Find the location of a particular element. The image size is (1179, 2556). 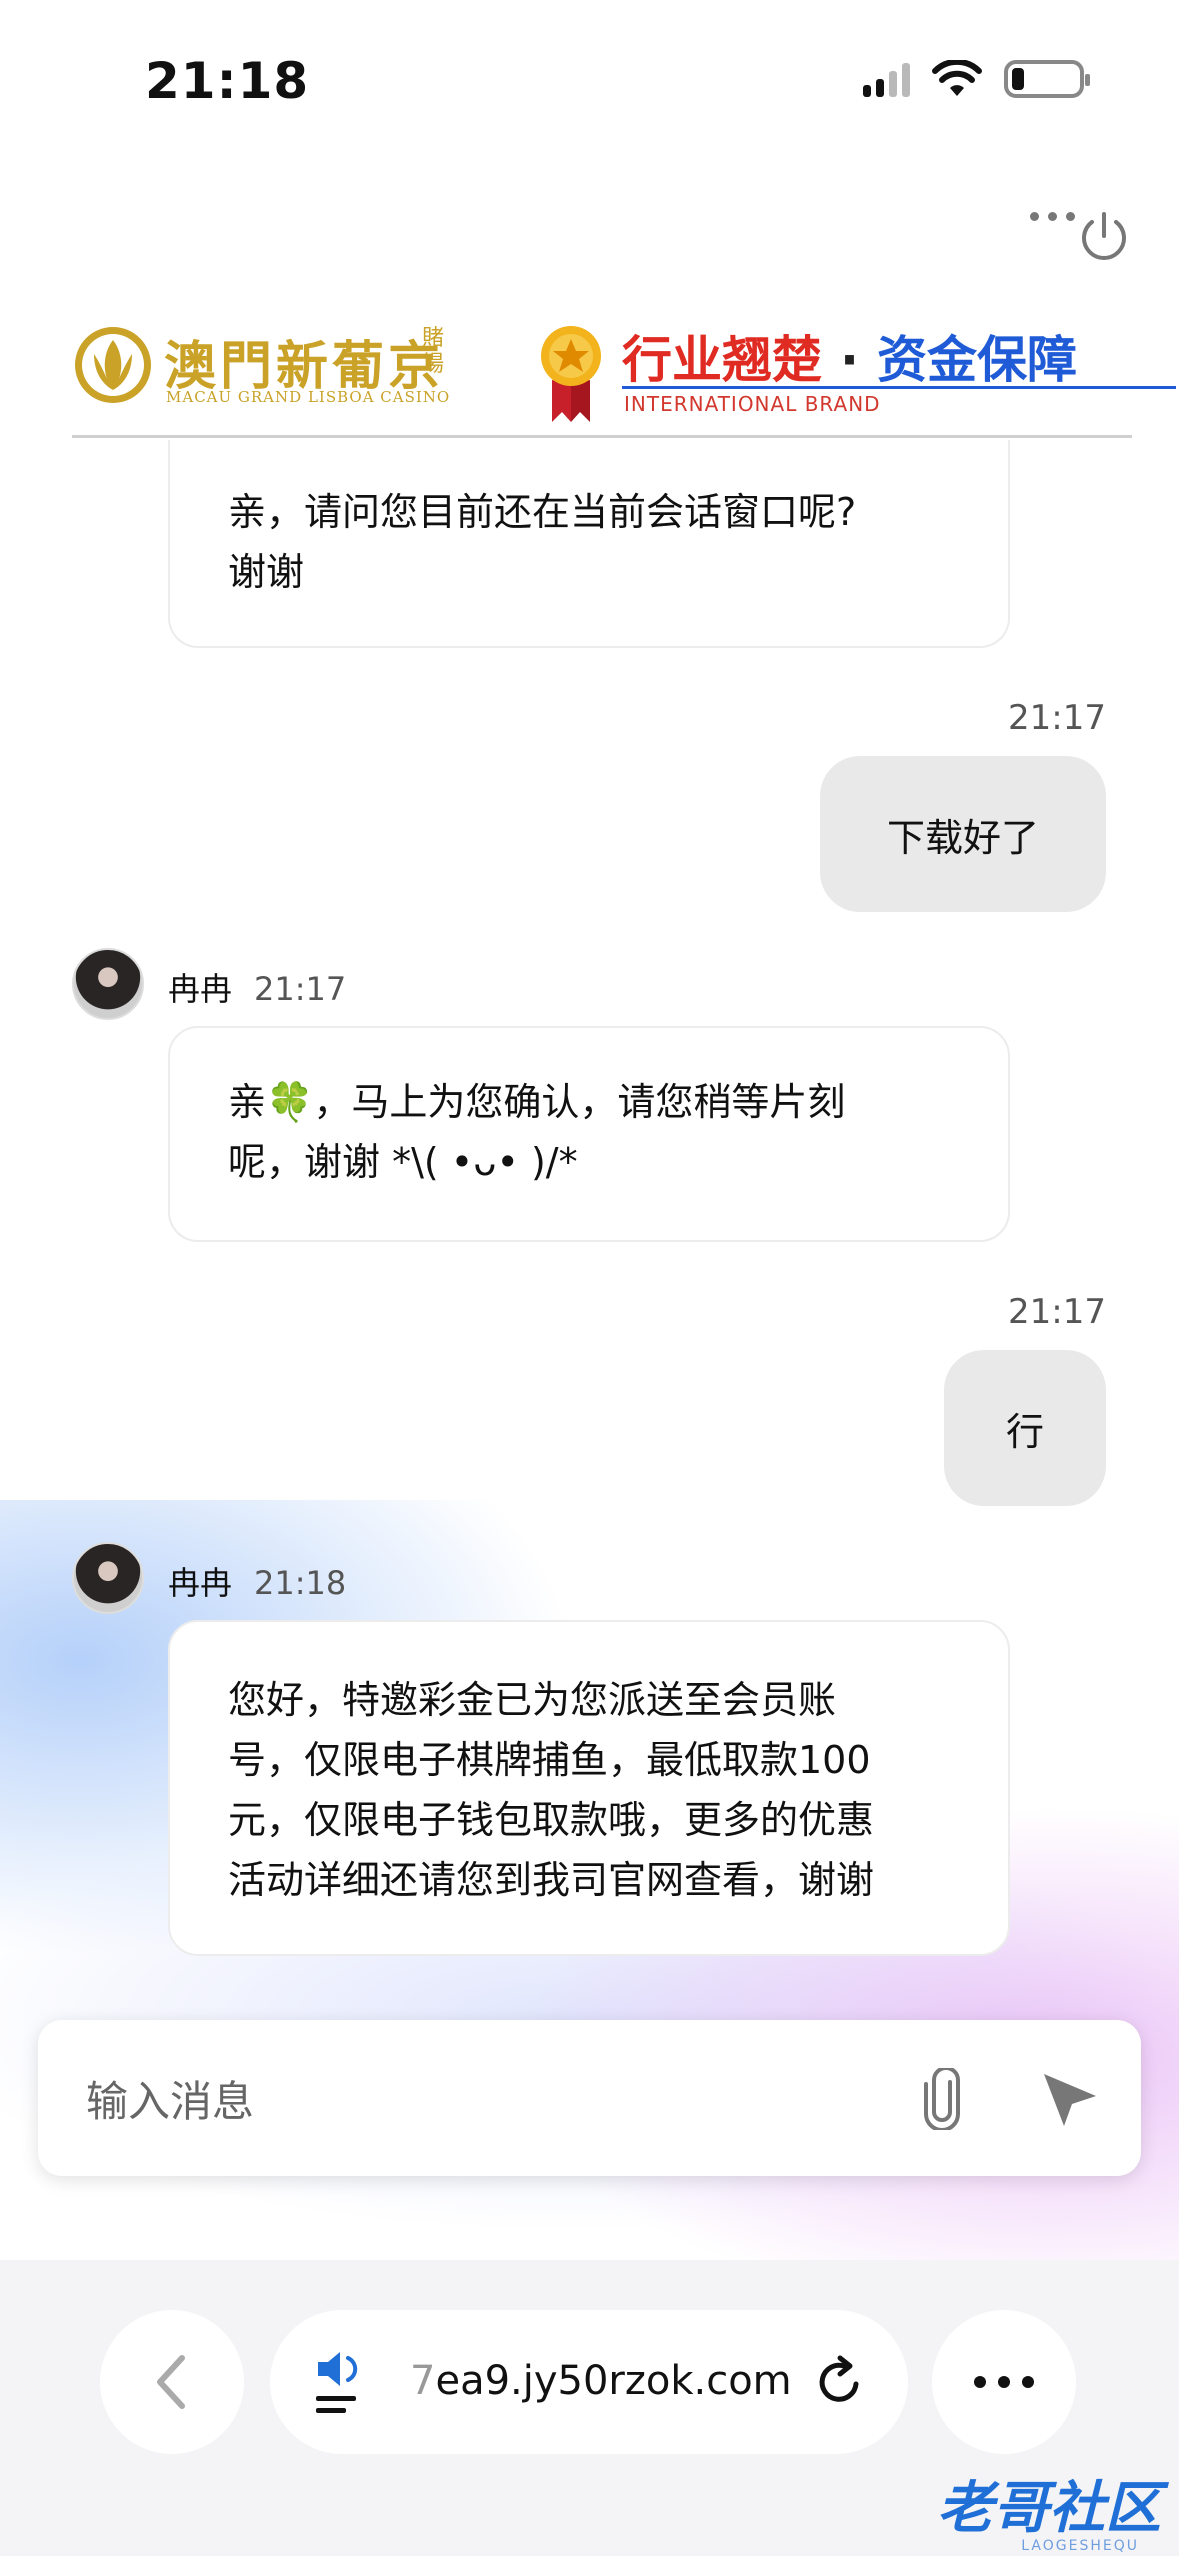

back-button is located at coordinates (172, 2382).